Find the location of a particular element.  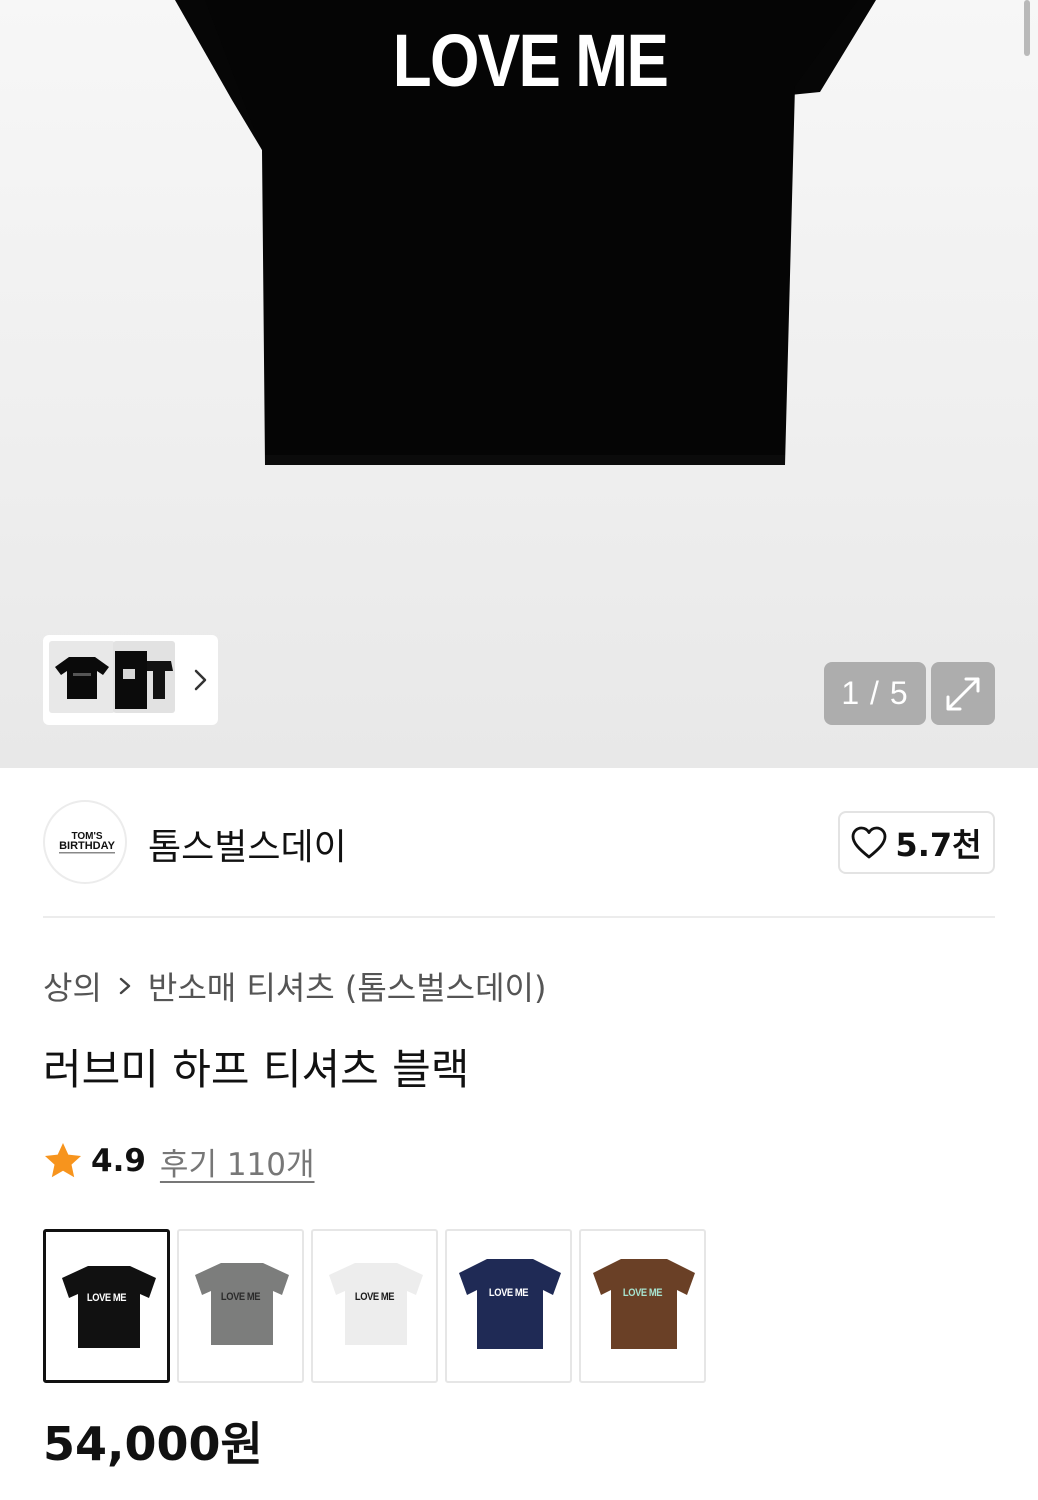

brand-logo-main-text: BIRTHDAY is located at coordinates (87, 846).